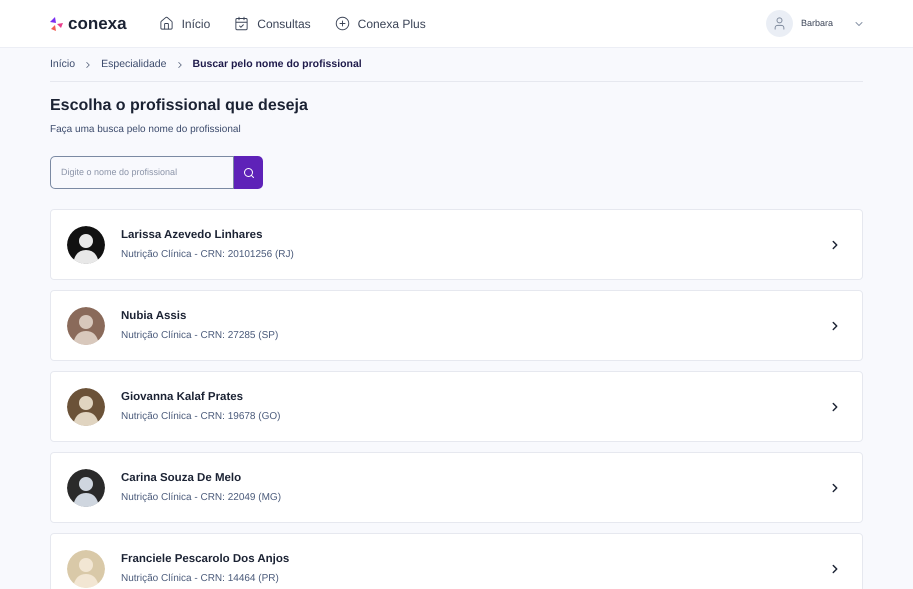 Image resolution: width=913 pixels, height=589 pixels. What do you see at coordinates (146, 130) in the screenshot?
I see `page-subtitle: Faça uma busca pelo nome do profissional` at bounding box center [146, 130].